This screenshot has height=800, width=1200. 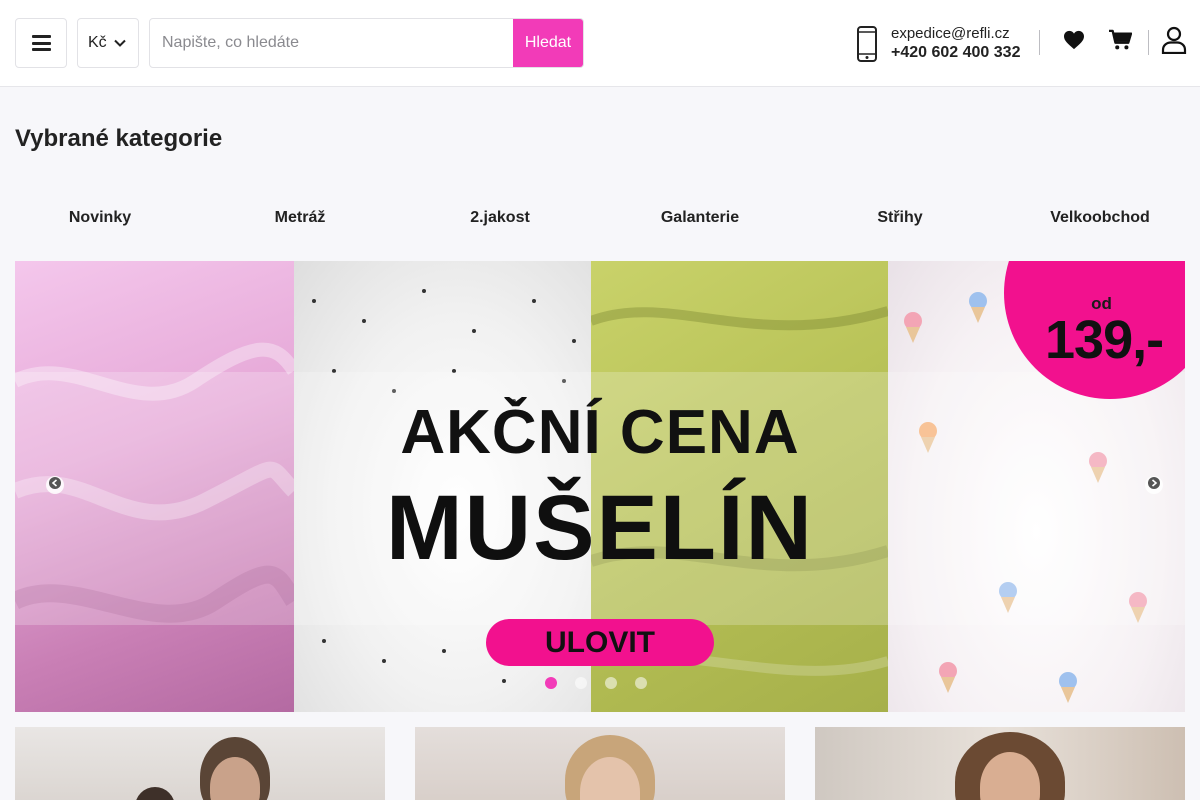 I want to click on promo-card-smiling-woman, so click(x=1000, y=763).